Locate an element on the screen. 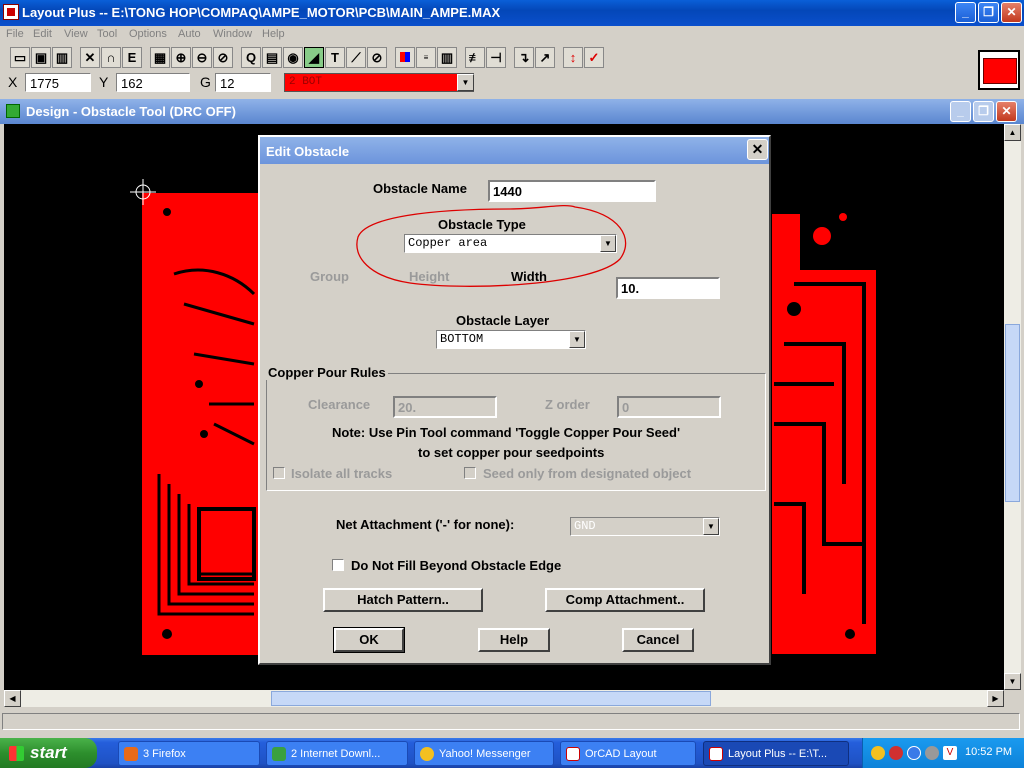 The width and height of the screenshot is (1024, 768). current-layer-color is located at coordinates (999, 70).